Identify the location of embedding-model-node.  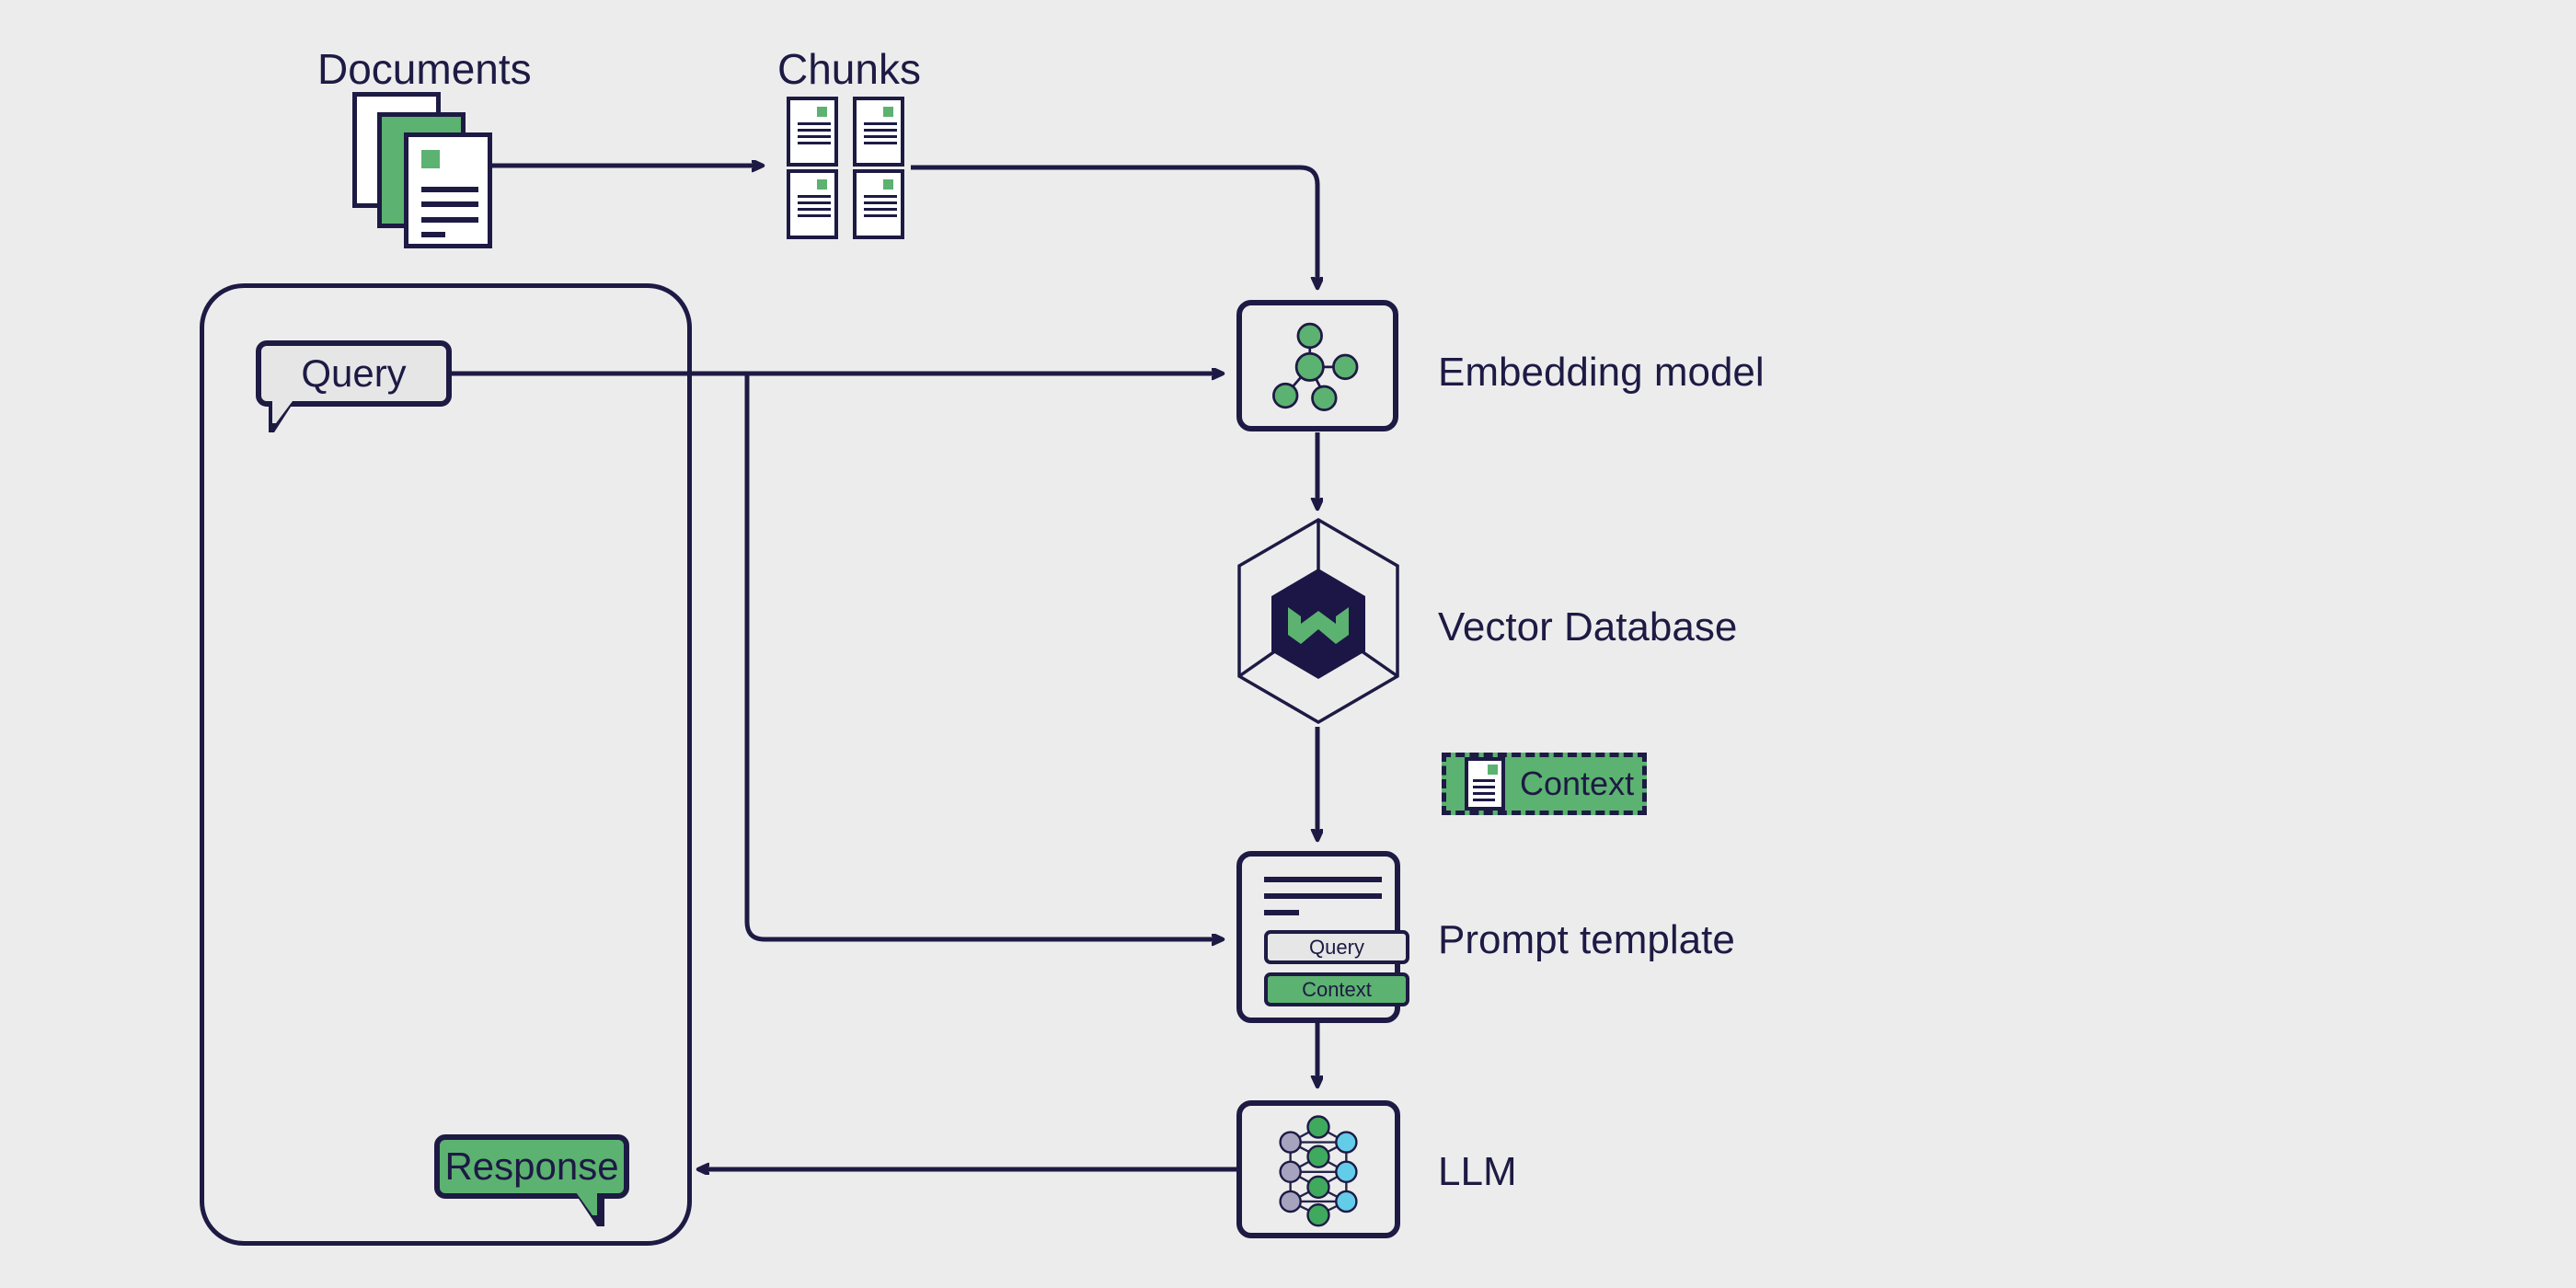
(1317, 365).